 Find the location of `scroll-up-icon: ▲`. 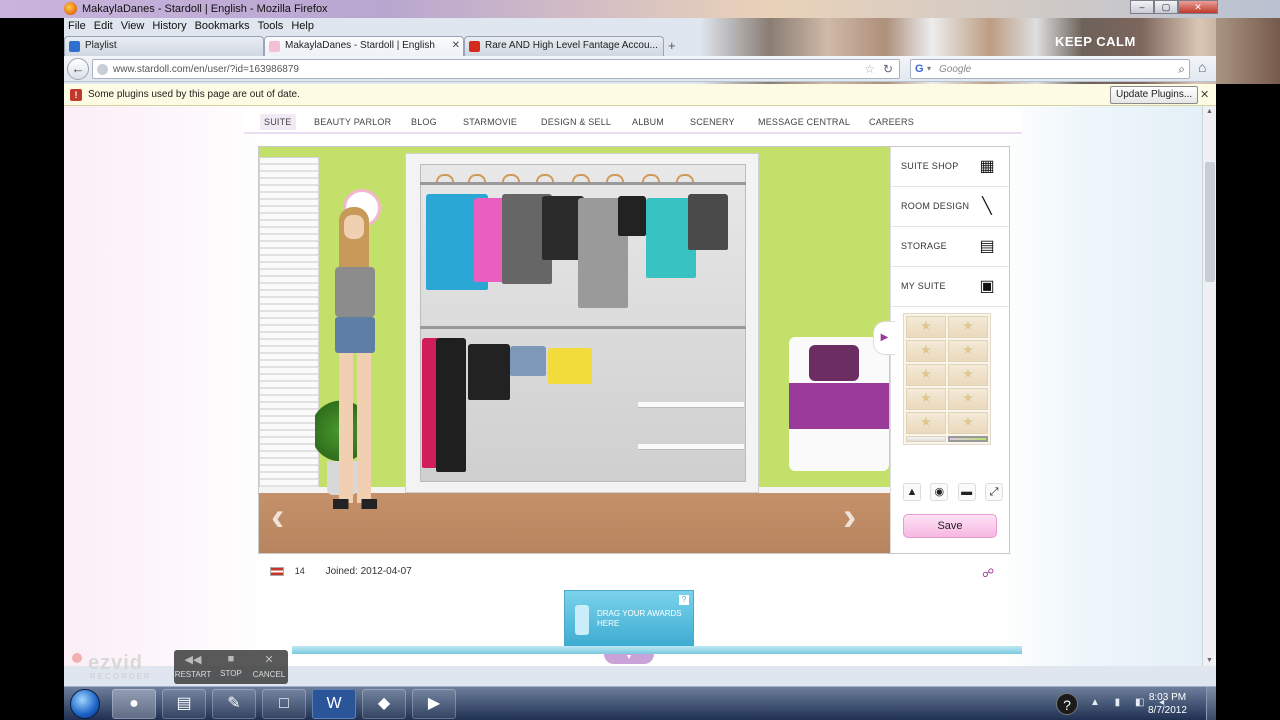

scroll-up-icon: ▲ is located at coordinates (1209, 111).